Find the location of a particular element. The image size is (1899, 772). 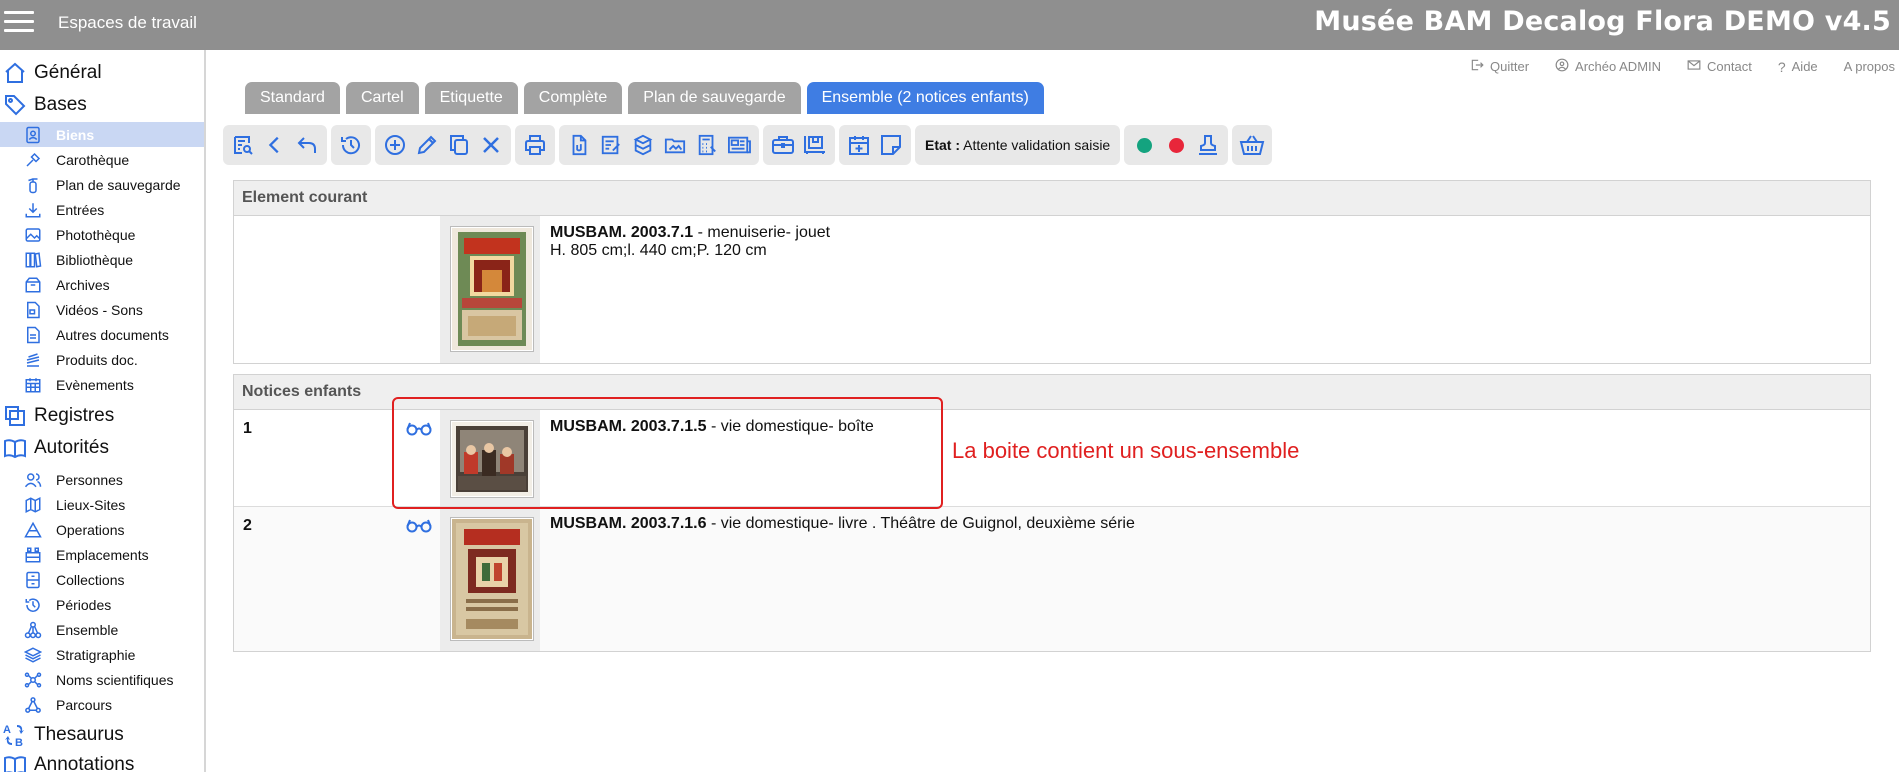

sidebar-item-videos-sons: Vidéos - Sons is located at coordinates (102, 309).